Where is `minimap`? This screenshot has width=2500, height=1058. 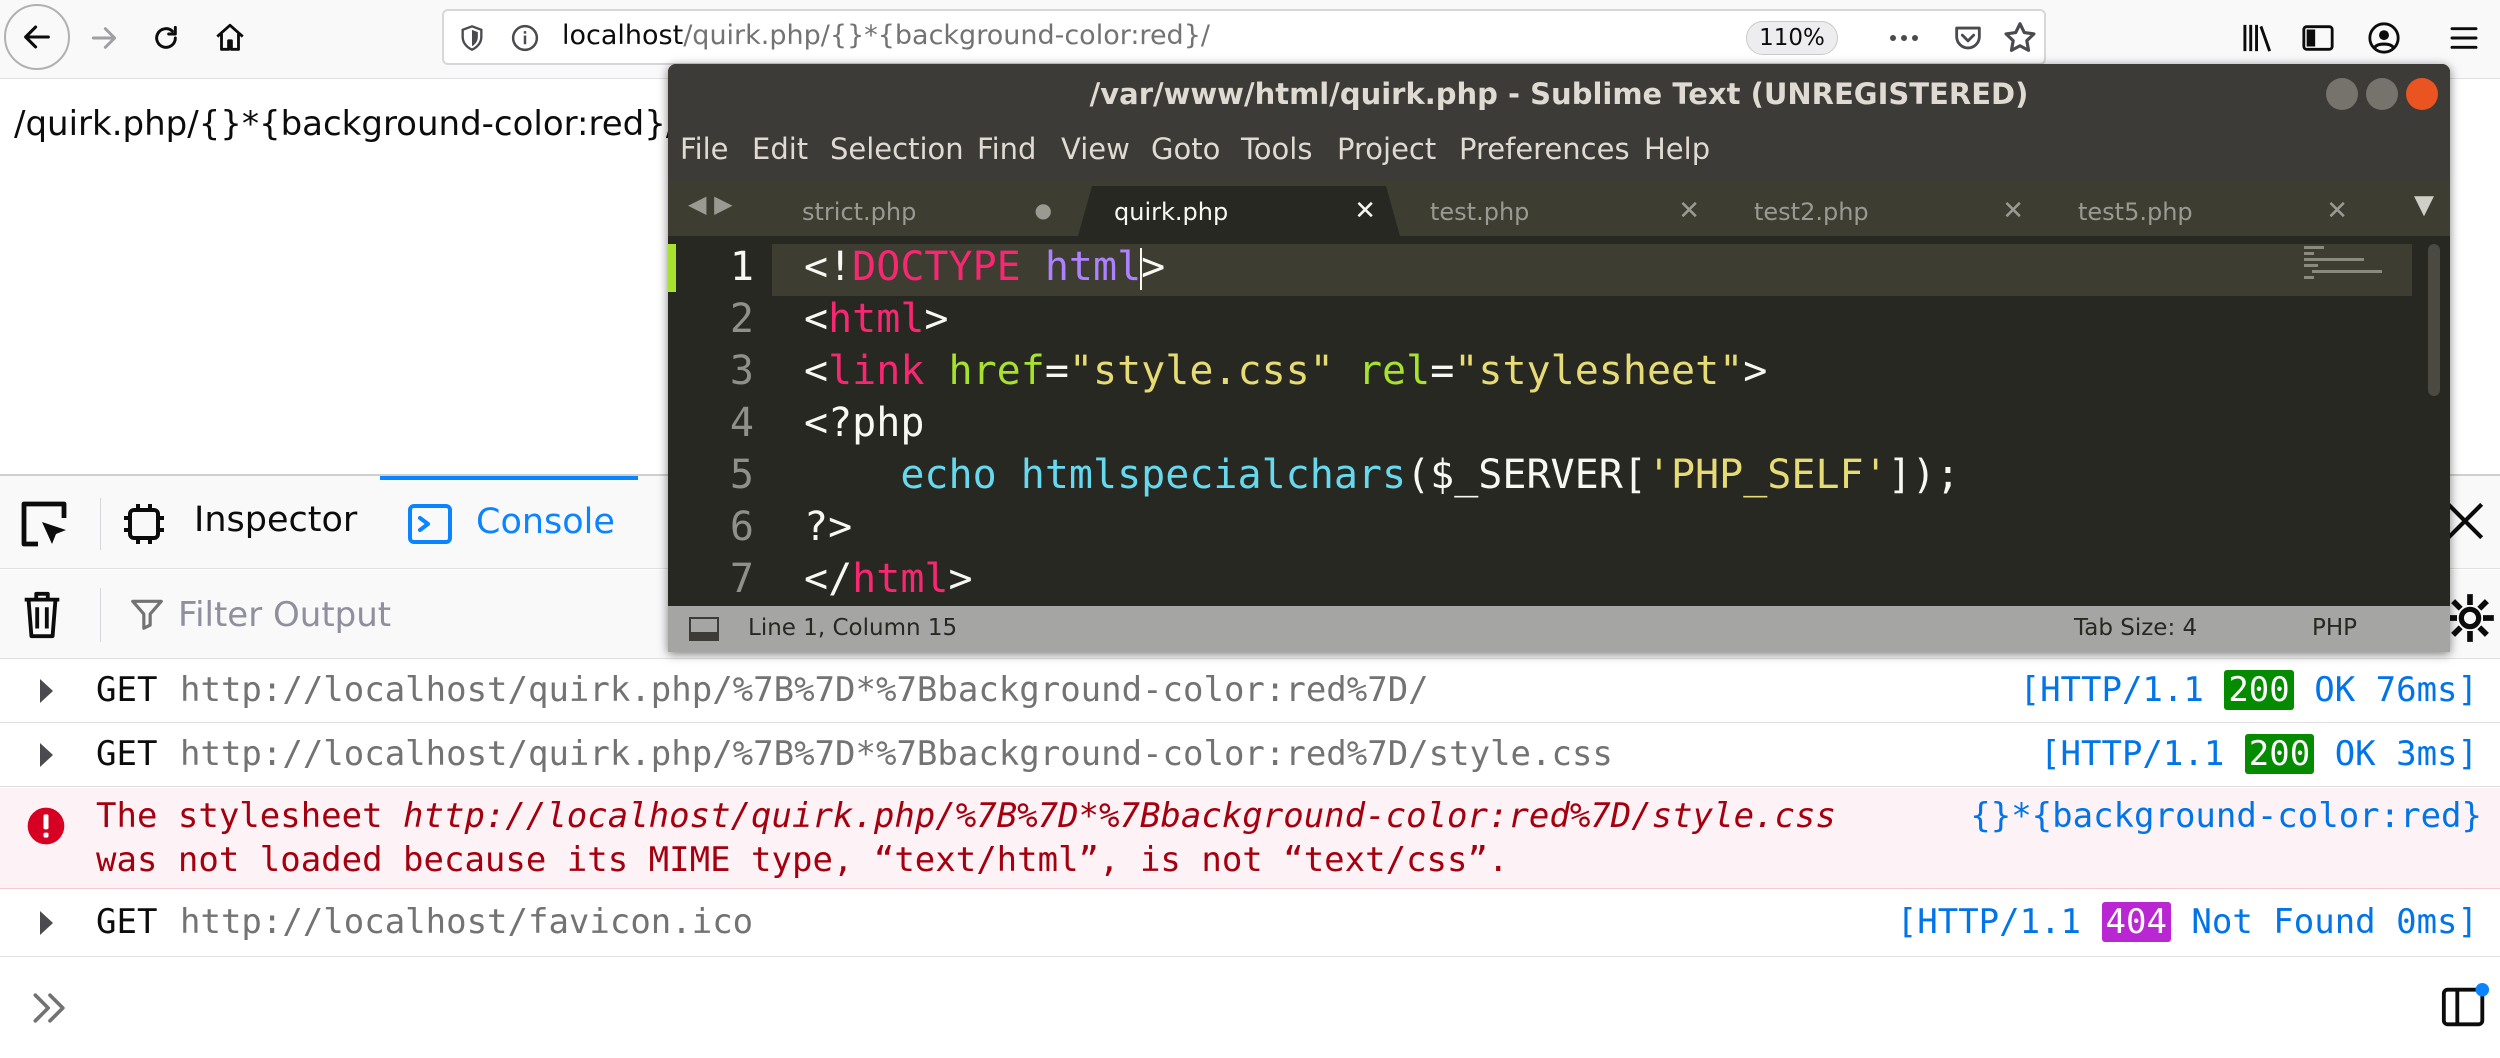
minimap is located at coordinates (2359, 264).